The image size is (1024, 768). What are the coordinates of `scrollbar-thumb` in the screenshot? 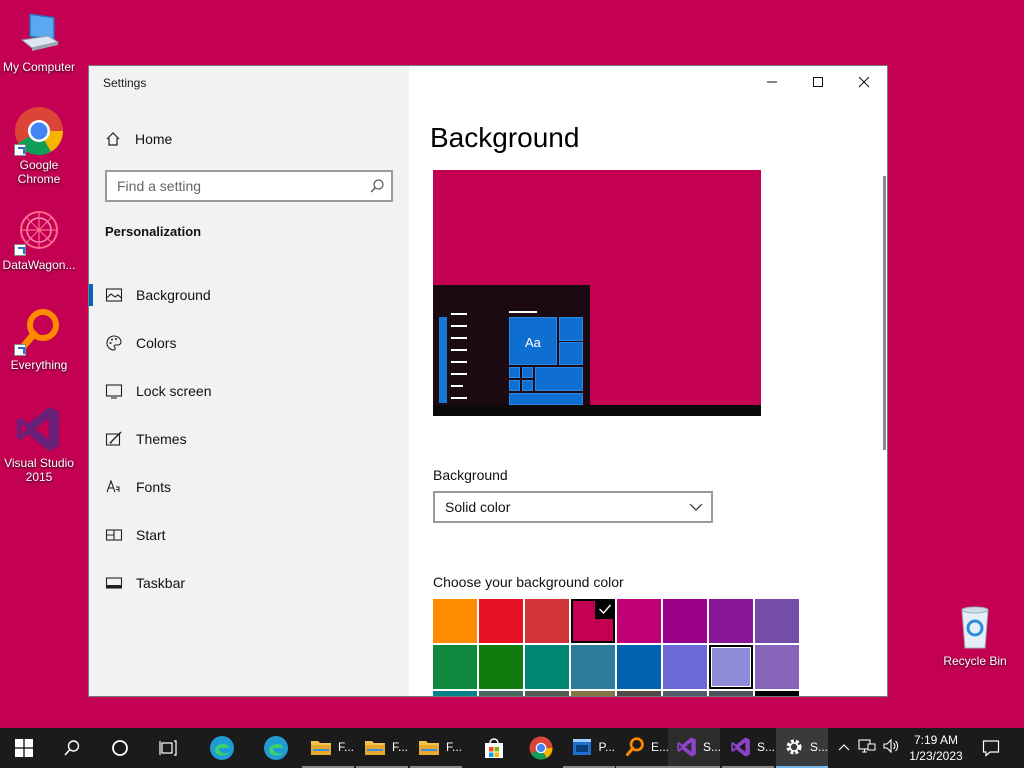 It's located at (884, 313).